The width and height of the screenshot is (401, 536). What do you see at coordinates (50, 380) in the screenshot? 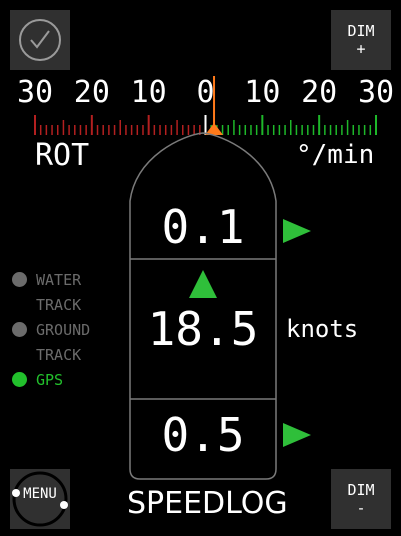
I see `mode-label: GPS` at bounding box center [50, 380].